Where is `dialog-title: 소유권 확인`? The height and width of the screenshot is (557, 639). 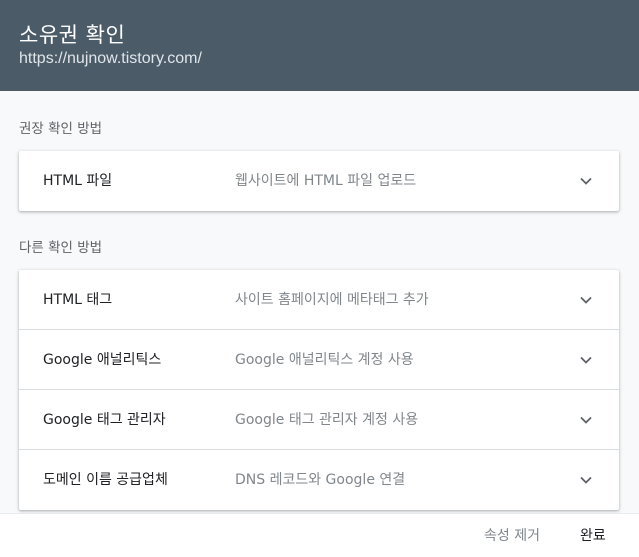 dialog-title: 소유권 확인 is located at coordinates (72, 35).